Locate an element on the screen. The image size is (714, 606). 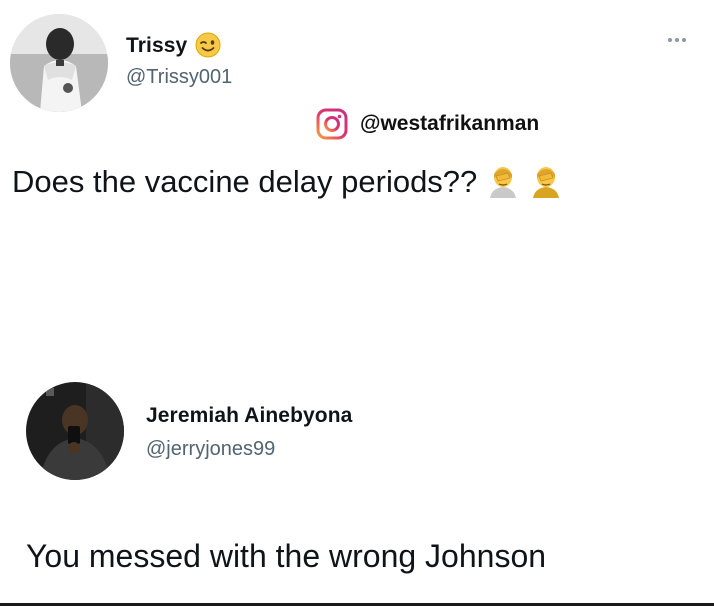
instagram-watermark: @westafrikanman is located at coordinates (427, 124).